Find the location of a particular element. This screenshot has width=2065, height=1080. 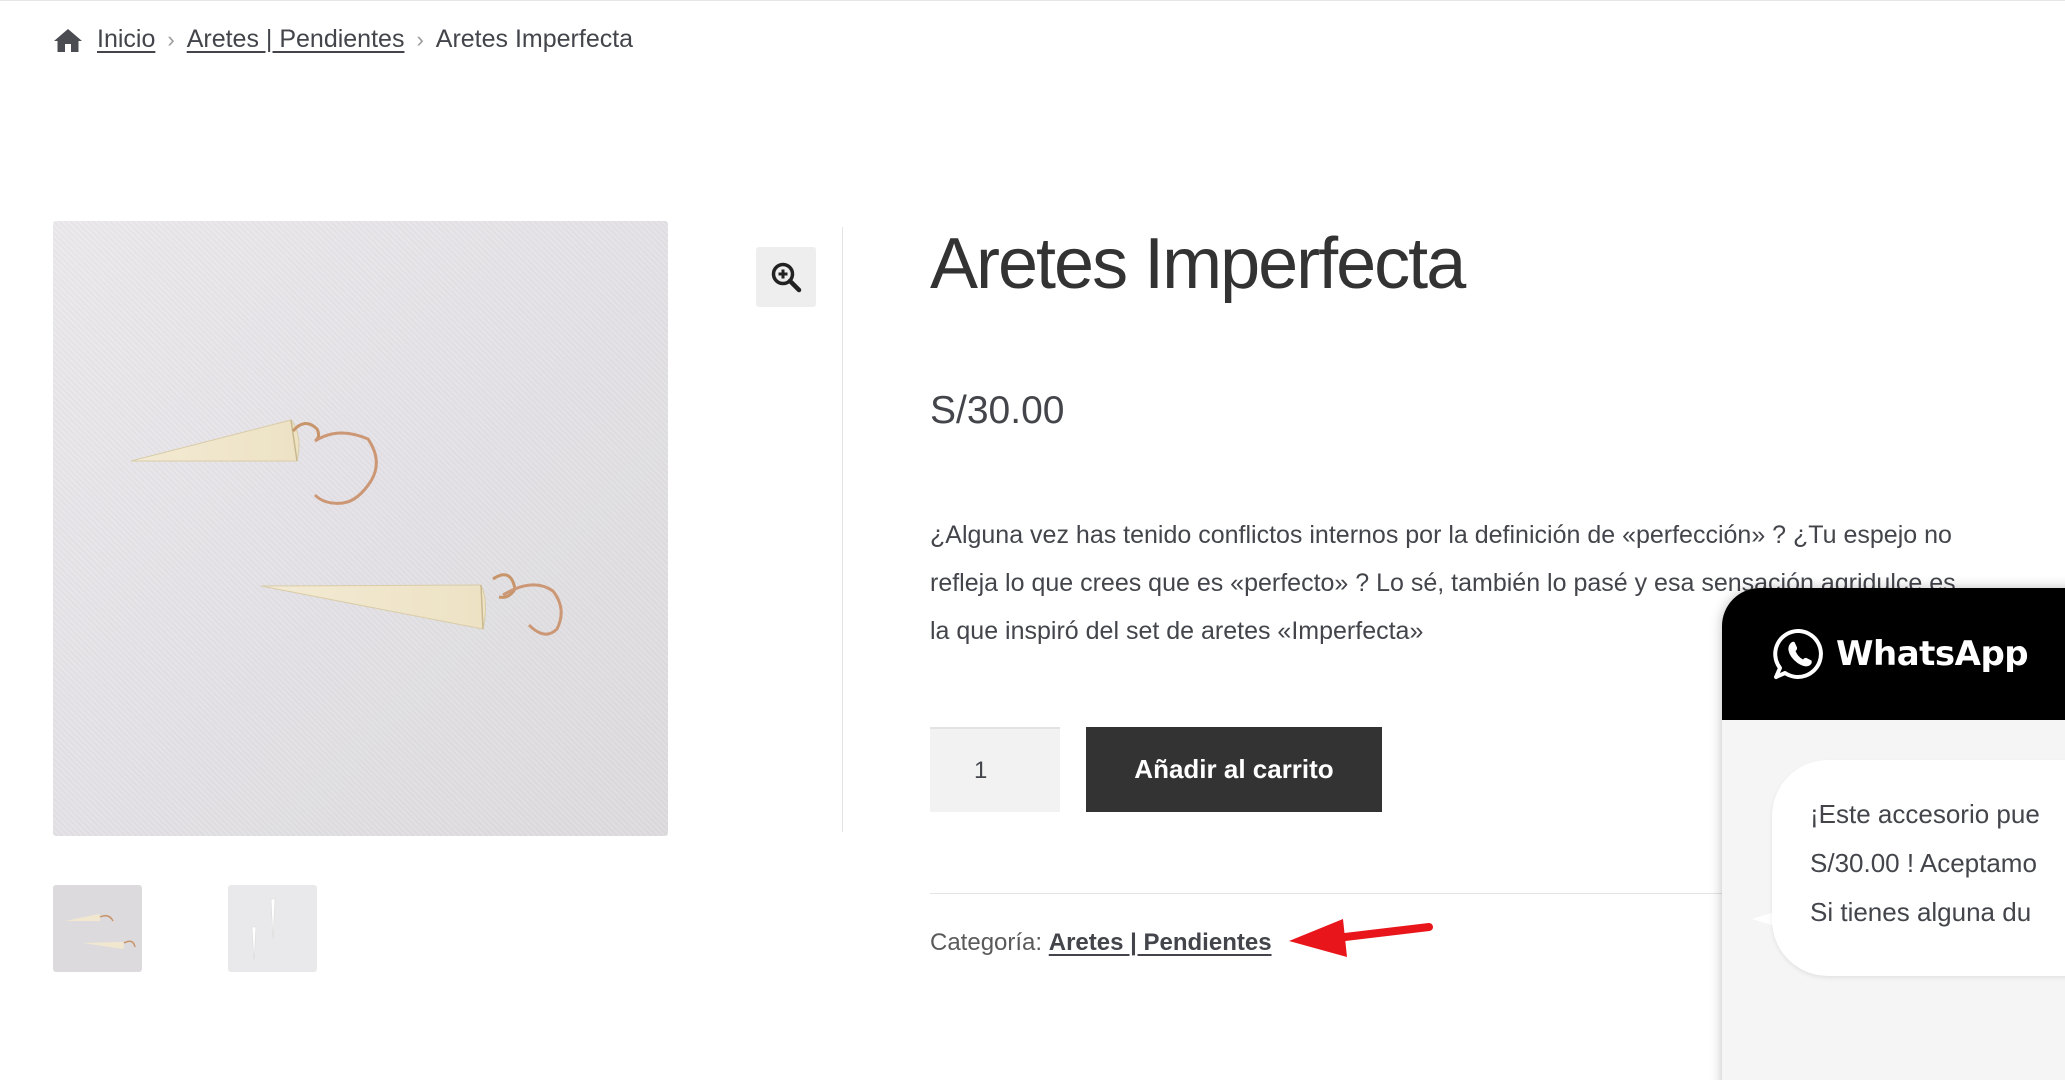

zoom-in-icon is located at coordinates (786, 277).